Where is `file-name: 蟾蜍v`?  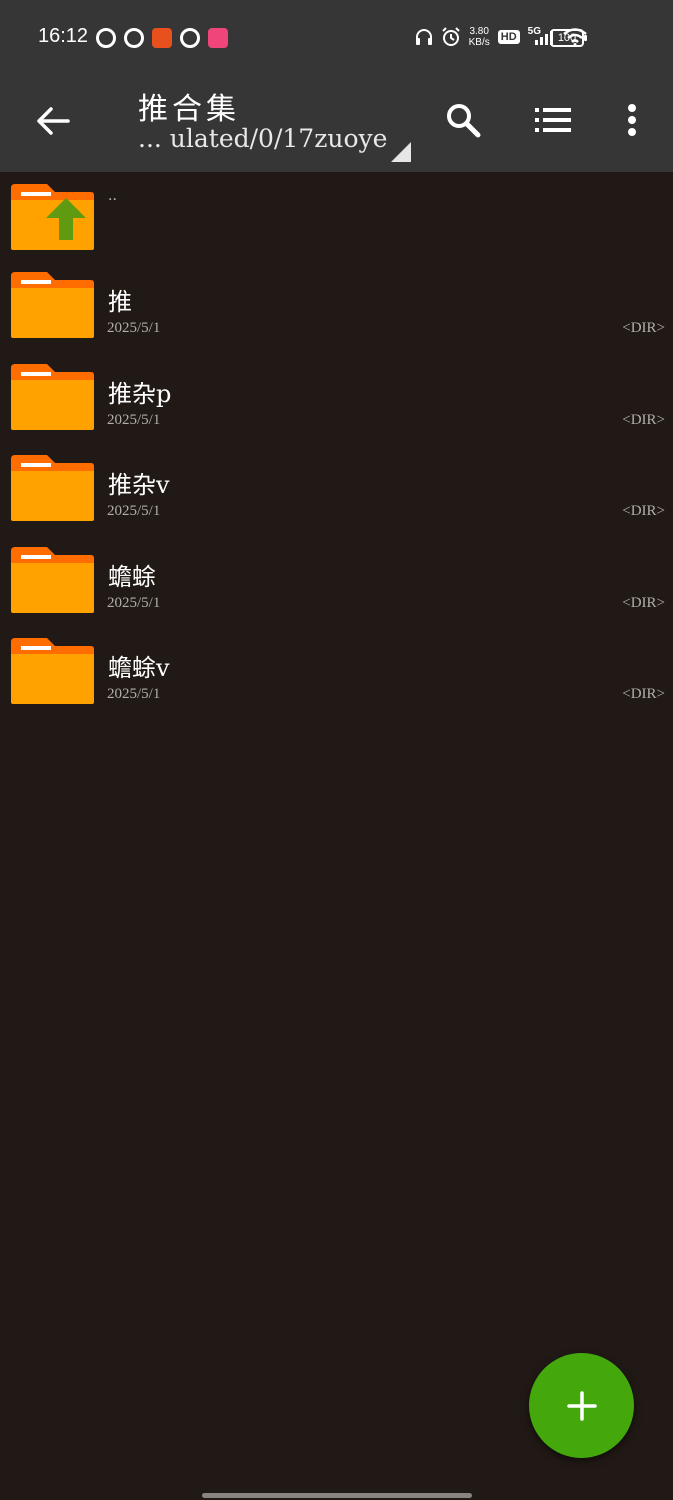
file-name: 蟾蜍v is located at coordinates (139, 668).